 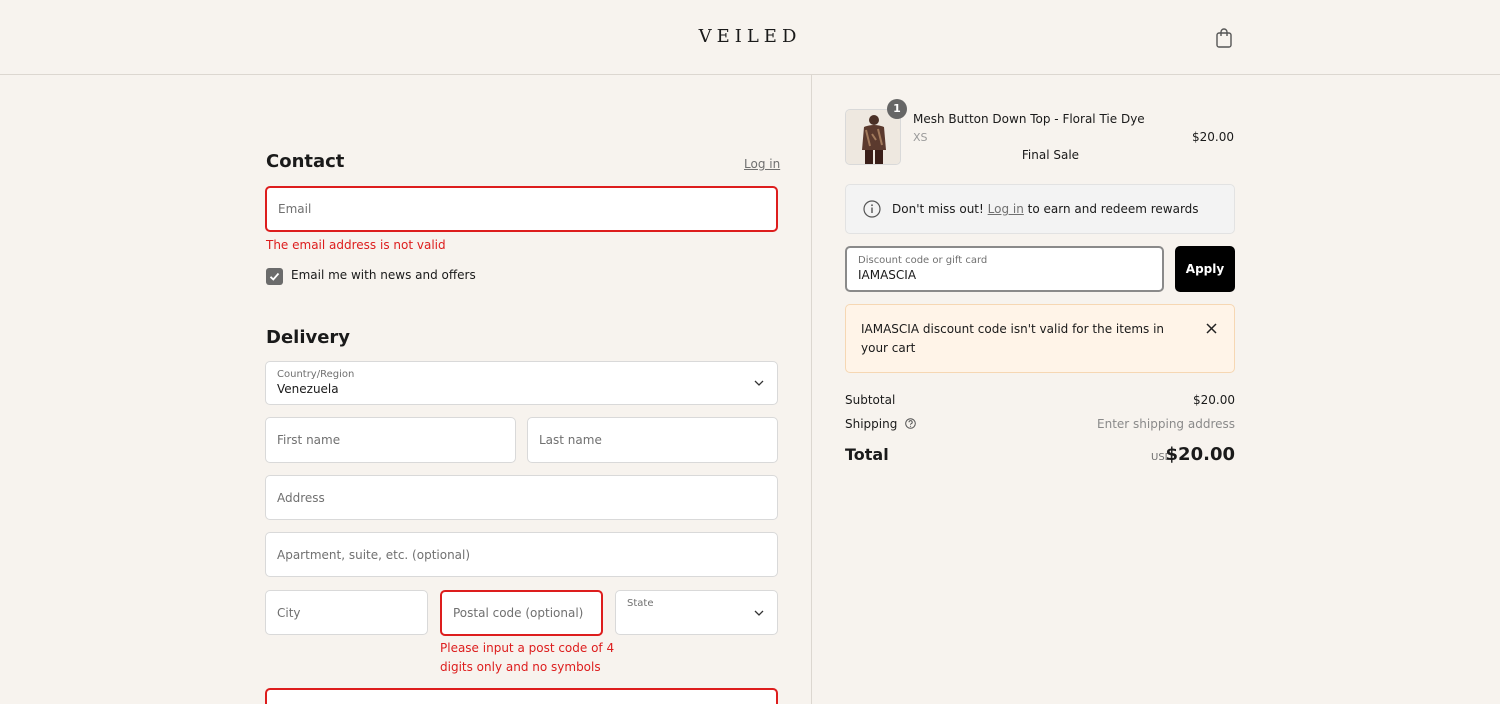 What do you see at coordinates (811, 389) in the screenshot?
I see `column-divider` at bounding box center [811, 389].